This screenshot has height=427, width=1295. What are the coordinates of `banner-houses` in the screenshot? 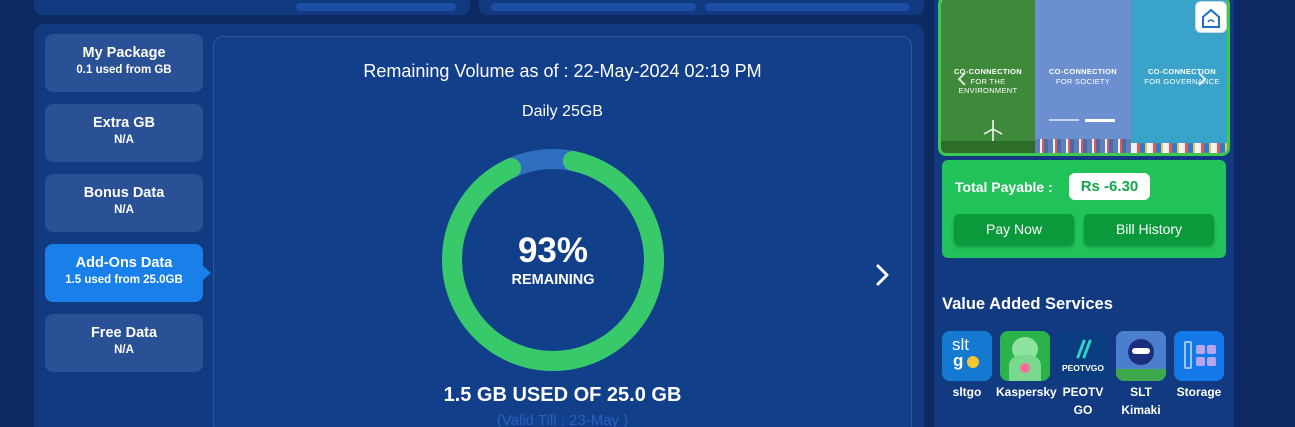 It's located at (1179, 148).